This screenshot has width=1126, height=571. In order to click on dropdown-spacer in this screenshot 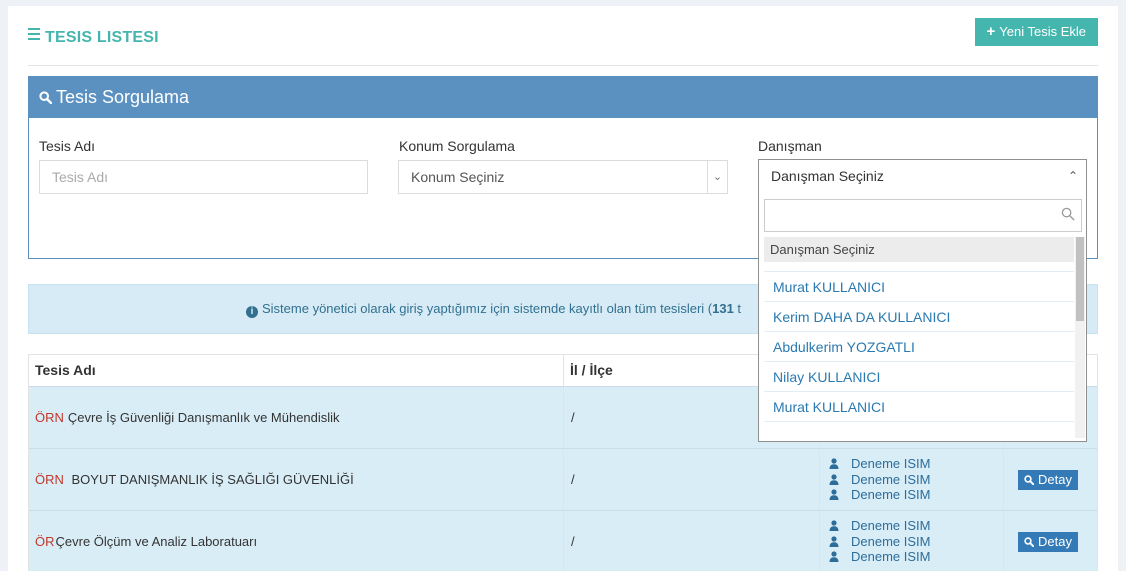, I will do `click(919, 267)`.